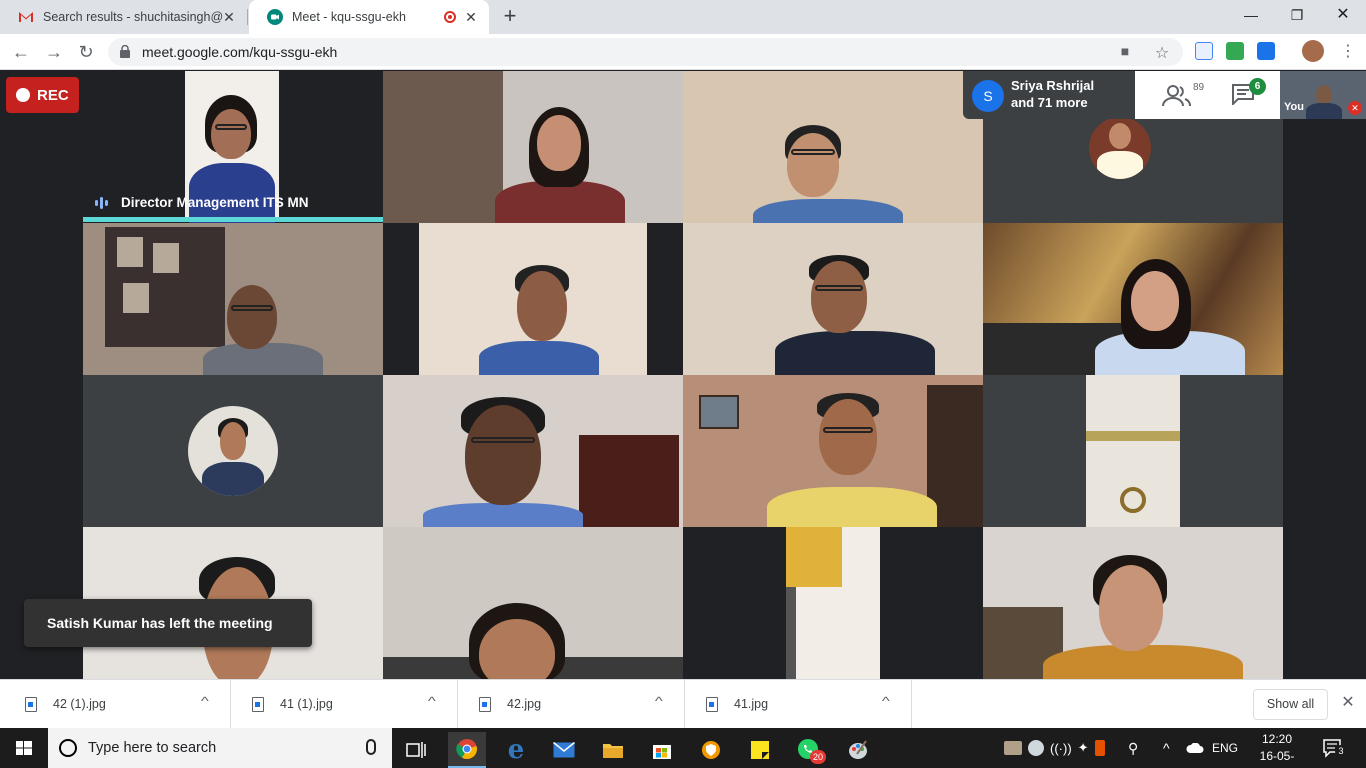 The width and height of the screenshot is (1366, 768). What do you see at coordinates (645, 52) in the screenshot?
I see `address-bar: meet.google.com/kqu-ssgu-ekh ■ ☆` at bounding box center [645, 52].